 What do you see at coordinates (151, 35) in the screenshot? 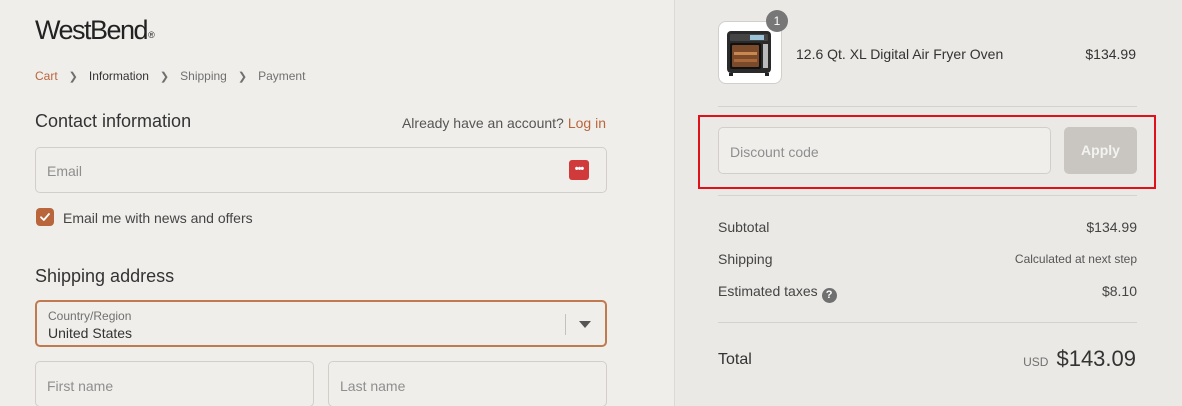
I see `registered-mark: ®` at bounding box center [151, 35].